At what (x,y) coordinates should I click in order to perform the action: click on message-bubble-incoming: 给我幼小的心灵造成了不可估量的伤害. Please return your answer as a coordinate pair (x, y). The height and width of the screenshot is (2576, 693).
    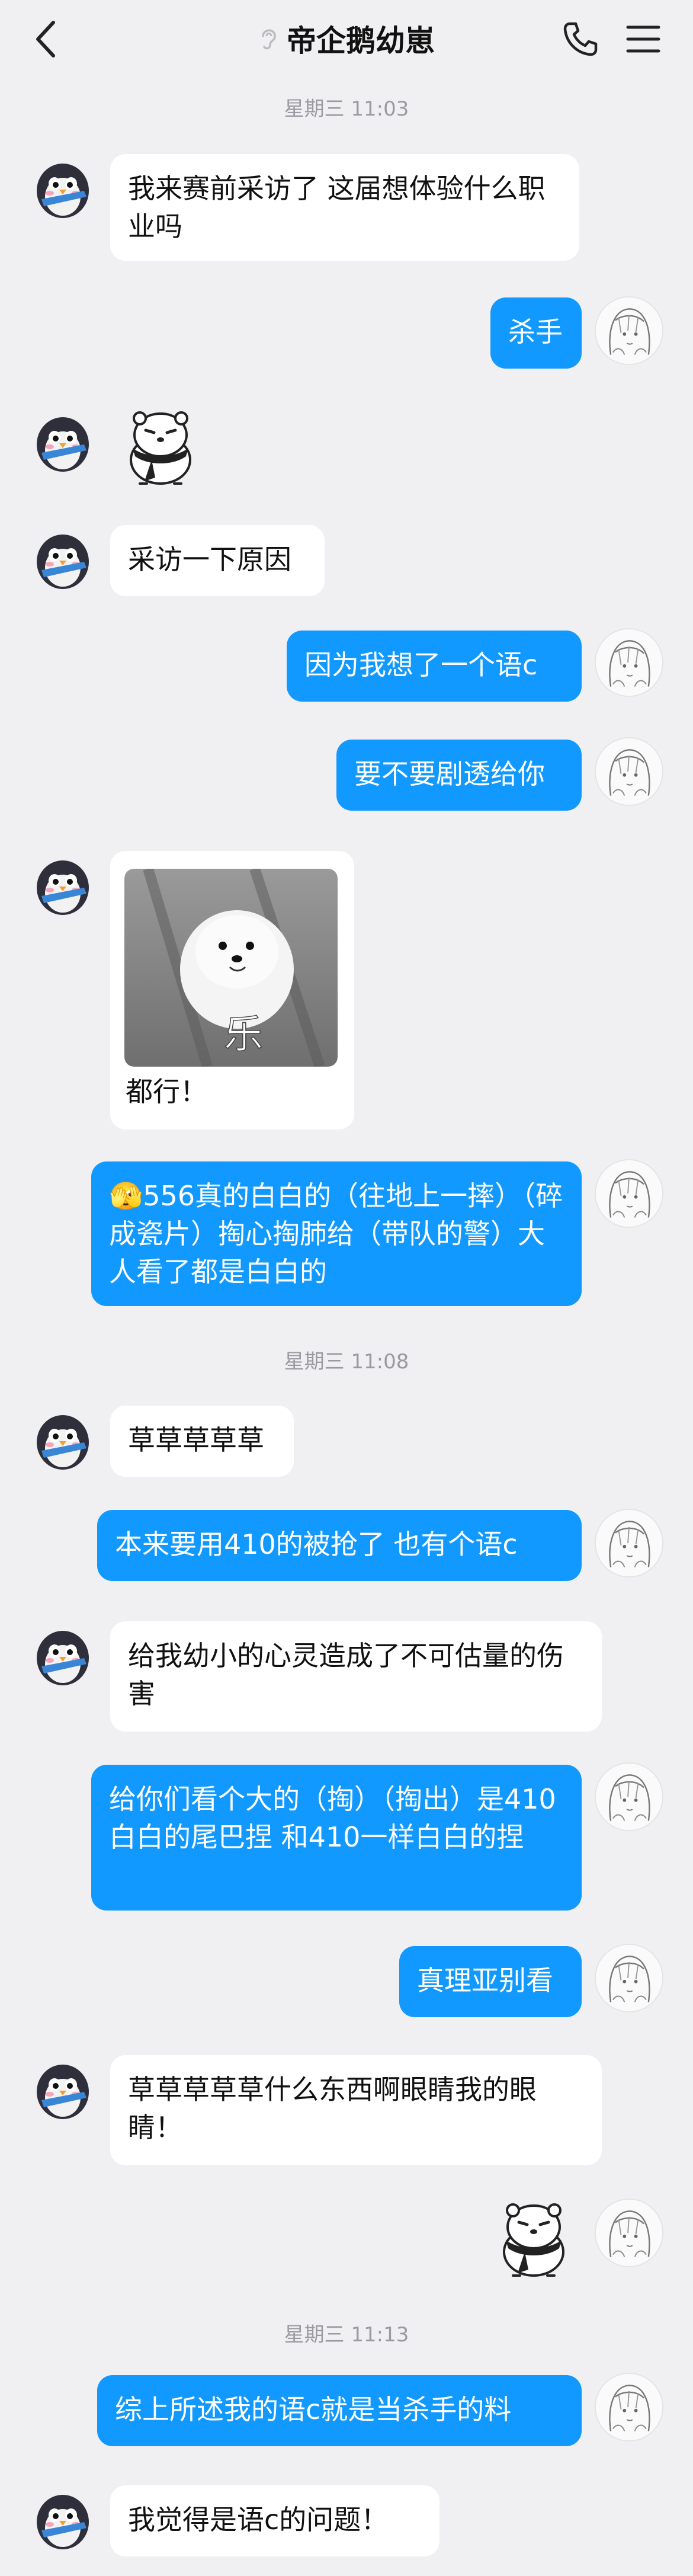
    Looking at the image, I should click on (356, 1676).